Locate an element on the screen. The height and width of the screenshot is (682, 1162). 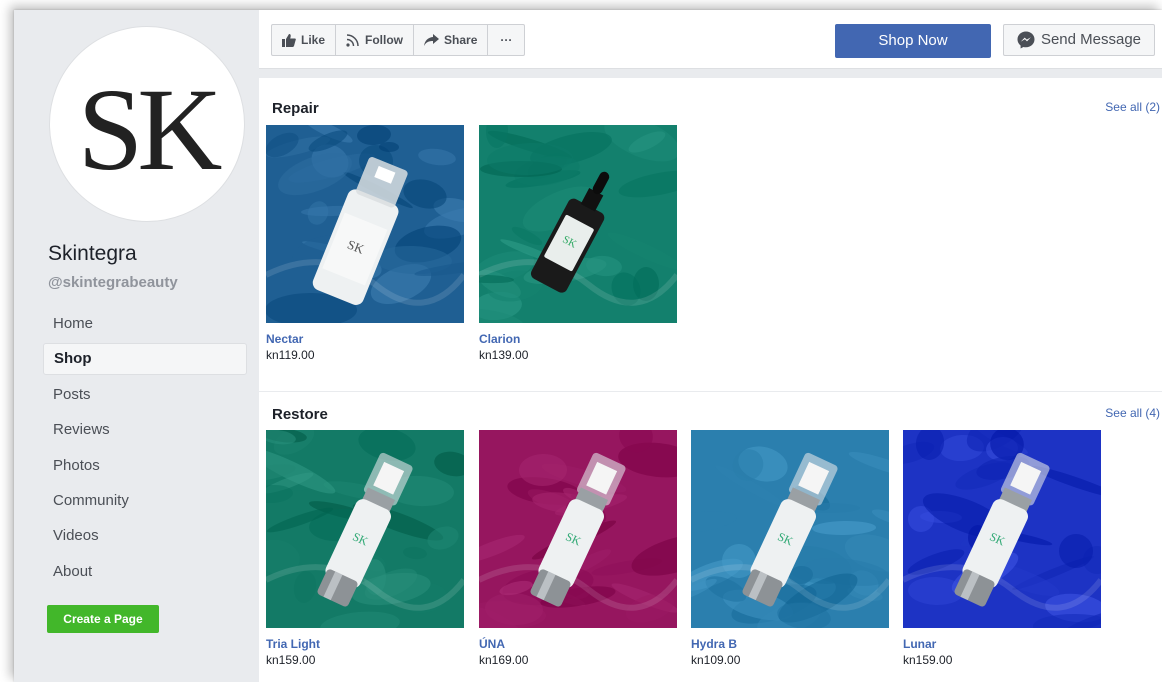
follow-label: Follow is located at coordinates (384, 40).